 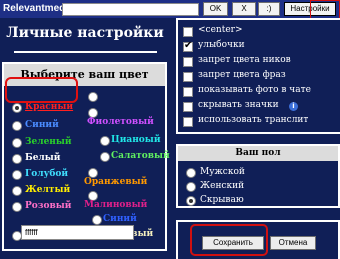 What do you see at coordinates (120, 219) in the screenshot?
I see `color-label-darkblue: Синий` at bounding box center [120, 219].